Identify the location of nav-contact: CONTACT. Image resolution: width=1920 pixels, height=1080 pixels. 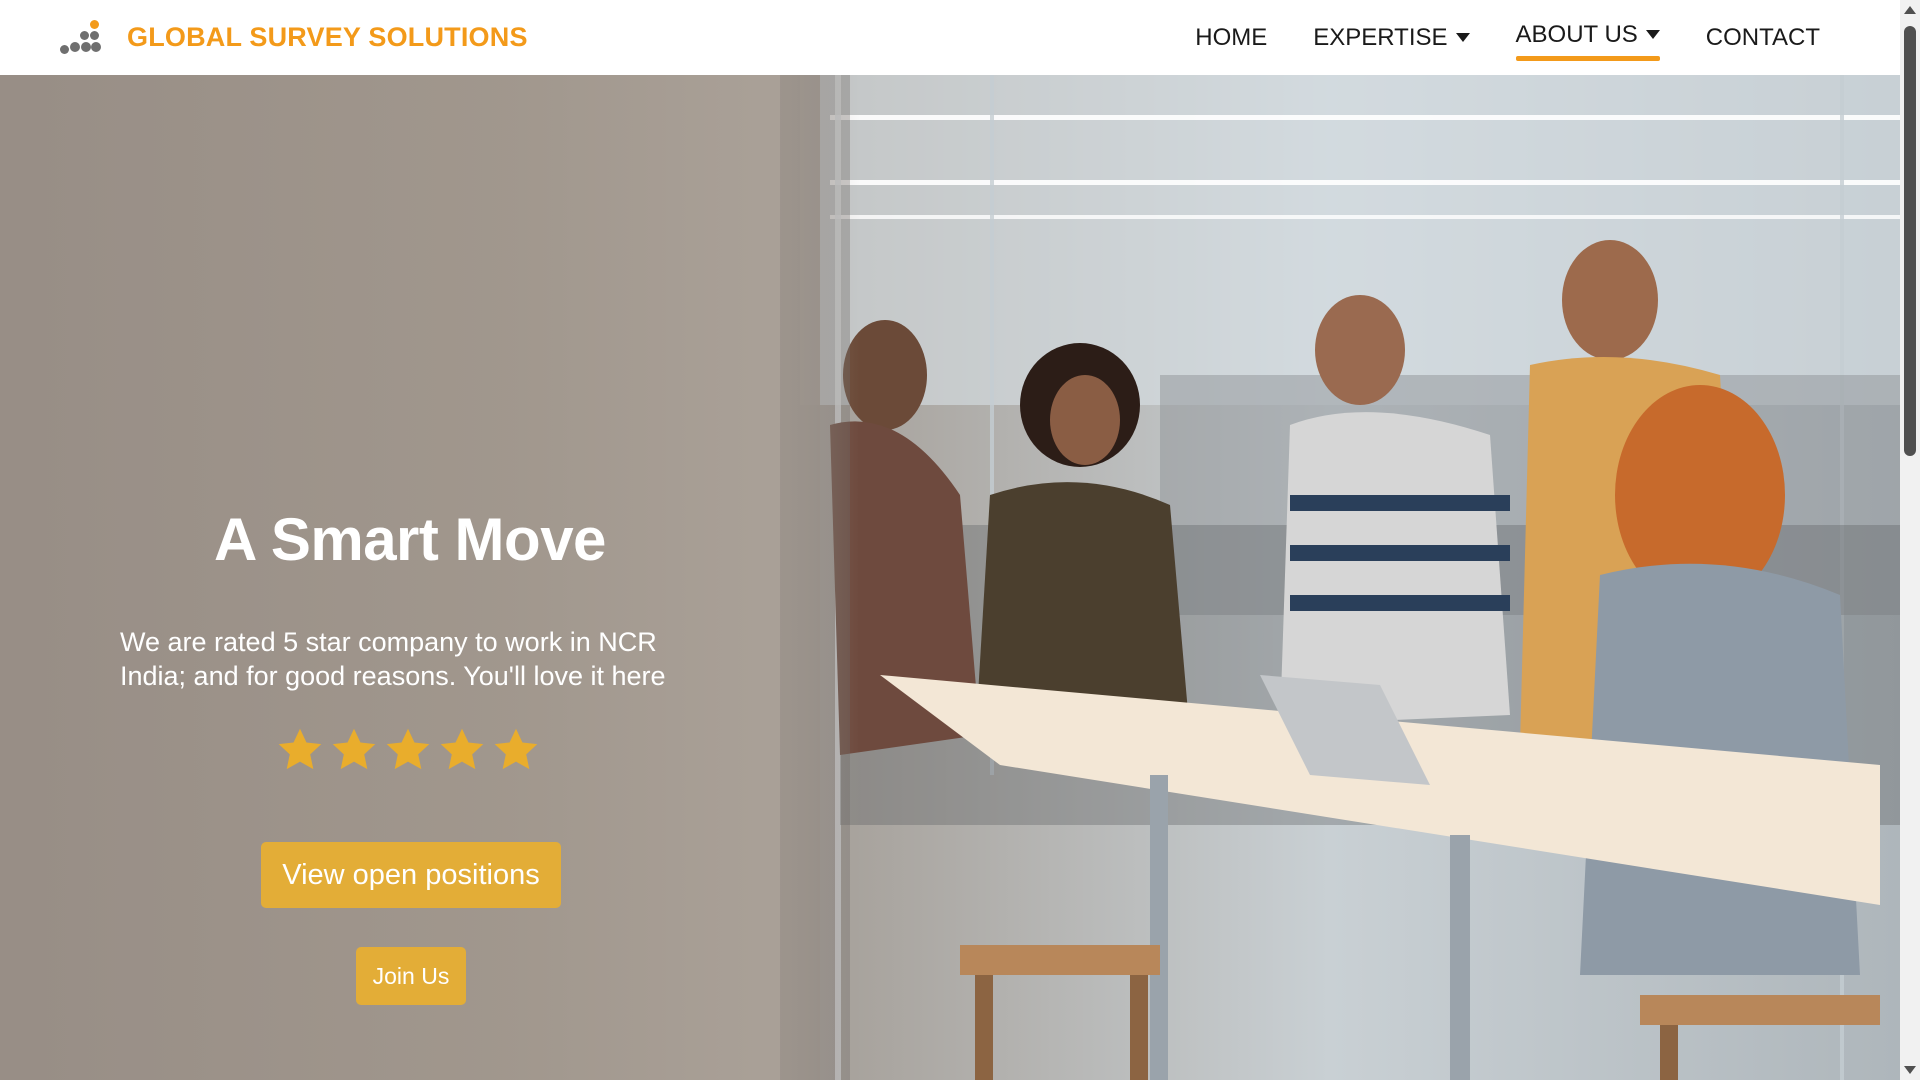
(1763, 38).